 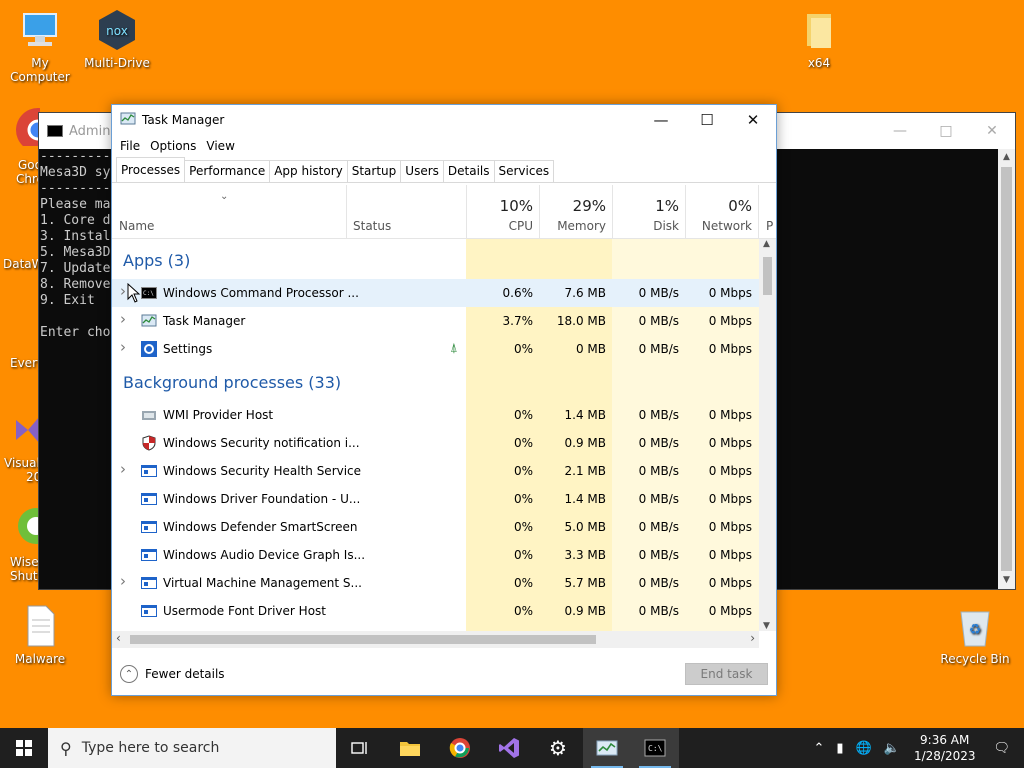 What do you see at coordinates (192, 748) in the screenshot?
I see `taskbar-search-box: ⚲ Type here to search` at bounding box center [192, 748].